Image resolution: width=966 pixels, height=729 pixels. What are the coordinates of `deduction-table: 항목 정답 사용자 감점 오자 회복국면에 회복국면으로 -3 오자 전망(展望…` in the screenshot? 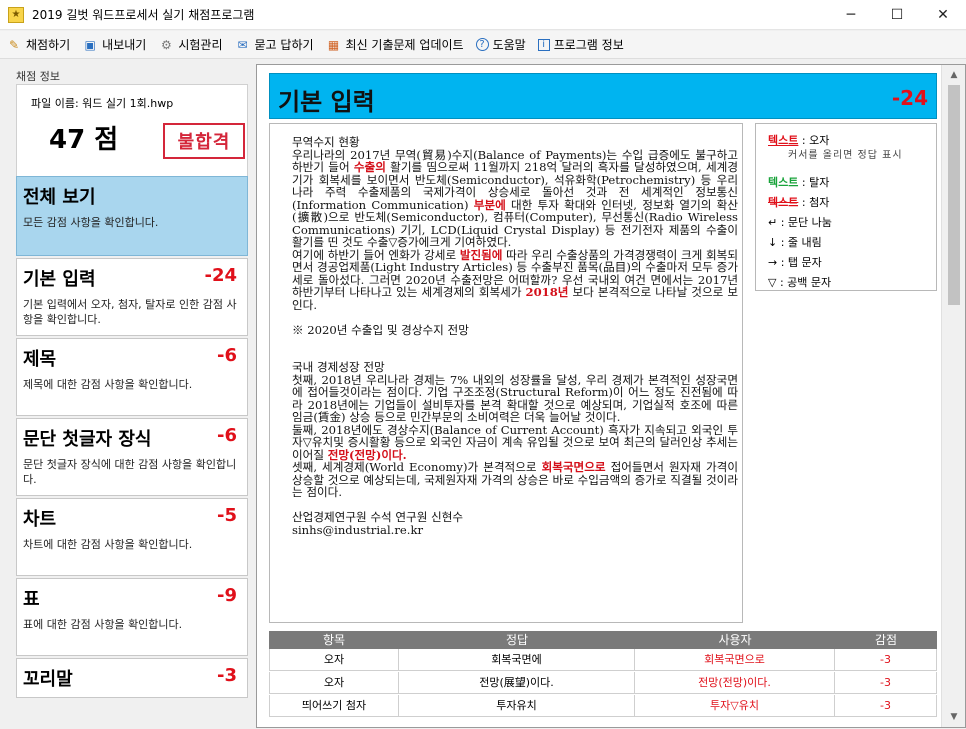 It's located at (603, 680).